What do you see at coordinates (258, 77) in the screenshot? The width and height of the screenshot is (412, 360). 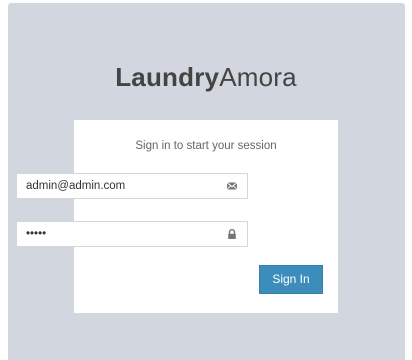 I see `logo-light-text: Amora` at bounding box center [258, 77].